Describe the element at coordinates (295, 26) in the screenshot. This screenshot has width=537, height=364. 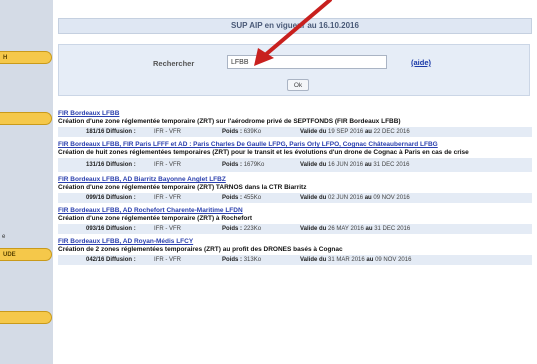
I see `page-title: SUP AIP en vigueur au 16.10.2016` at that location.